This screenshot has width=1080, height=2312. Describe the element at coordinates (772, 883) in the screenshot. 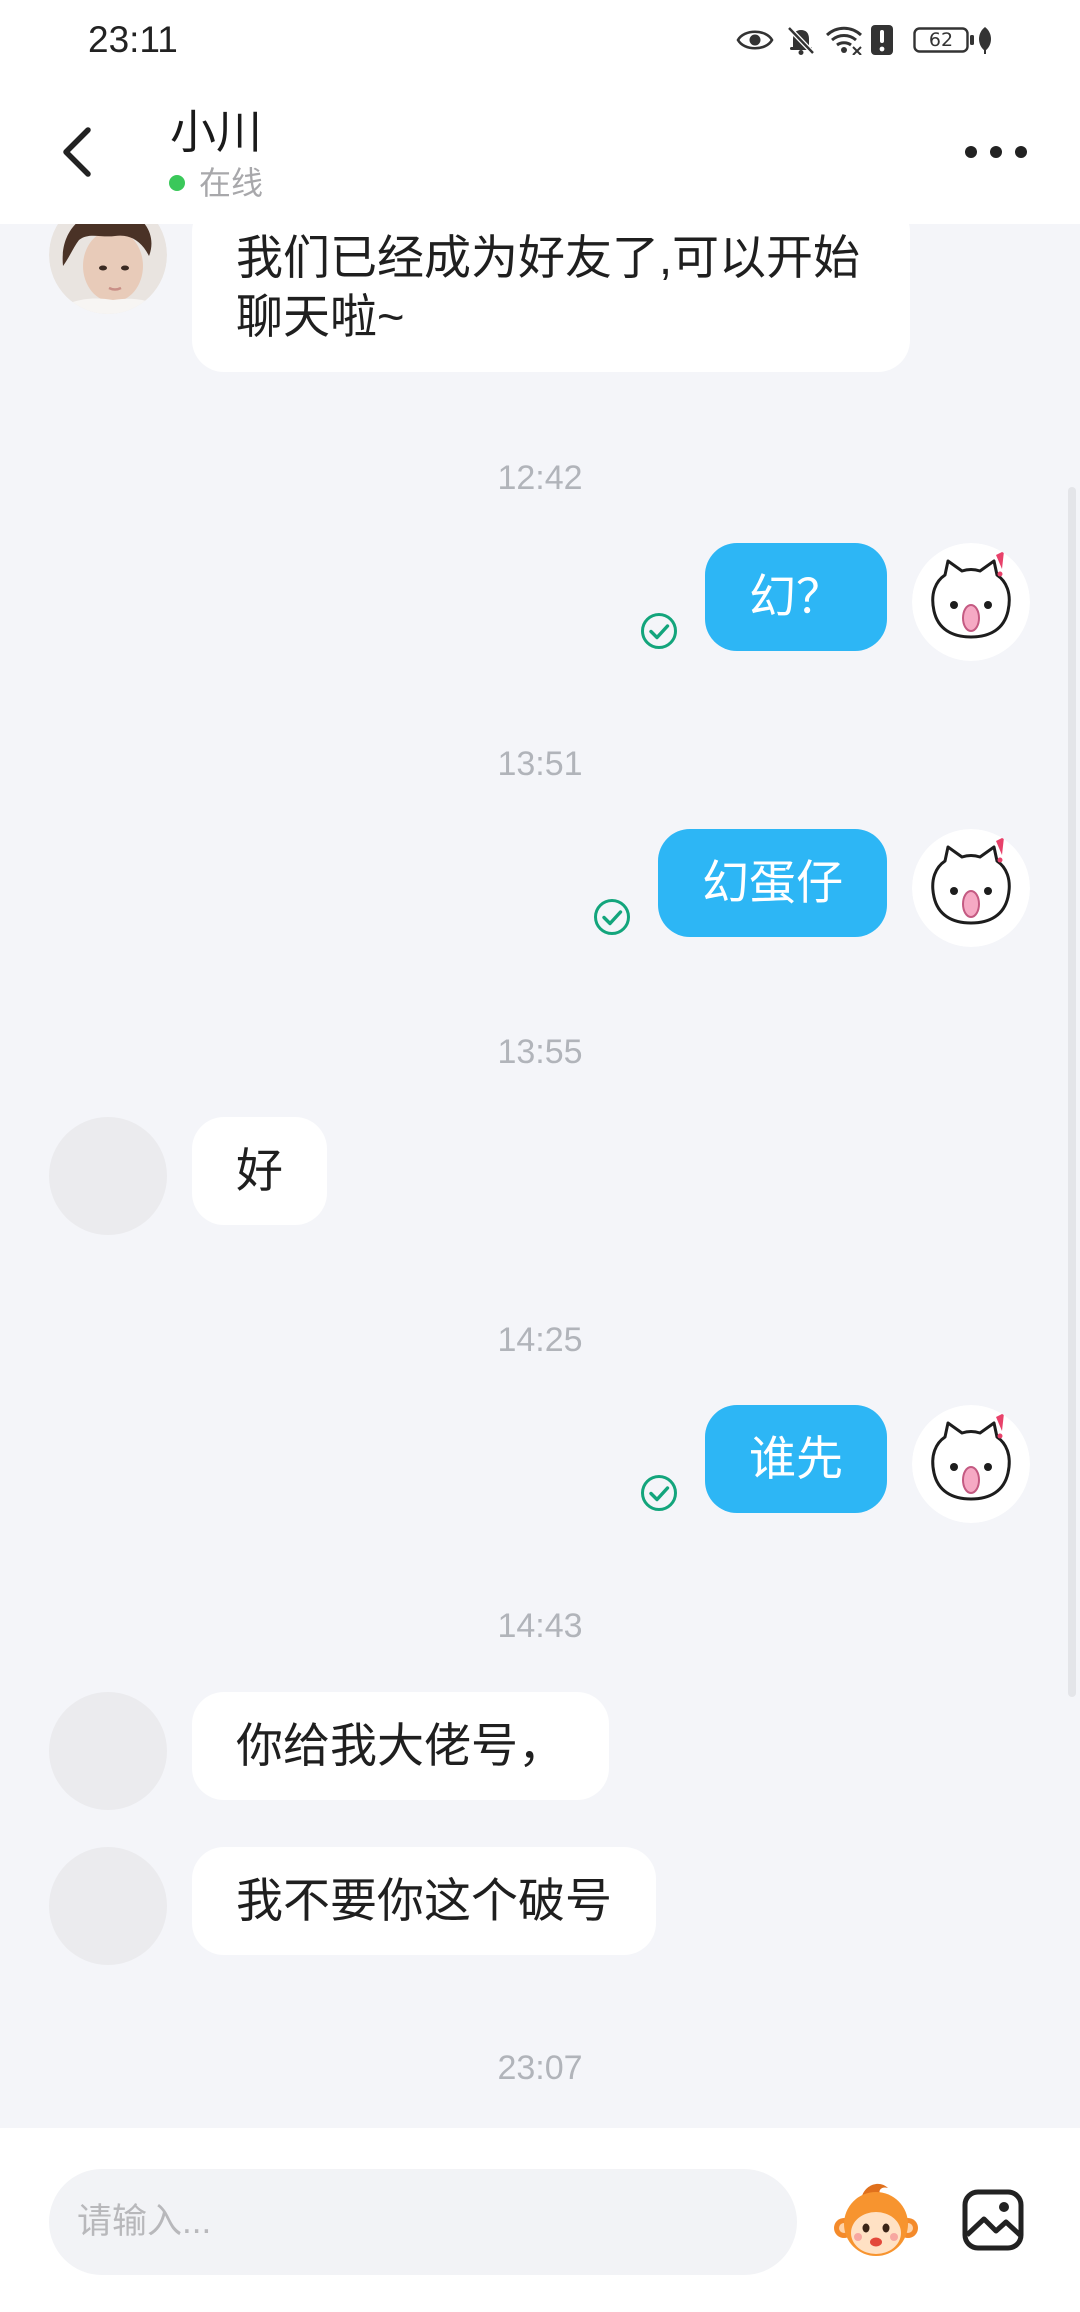

I see `message-bubble-outgoing: 幻蛋仔` at that location.